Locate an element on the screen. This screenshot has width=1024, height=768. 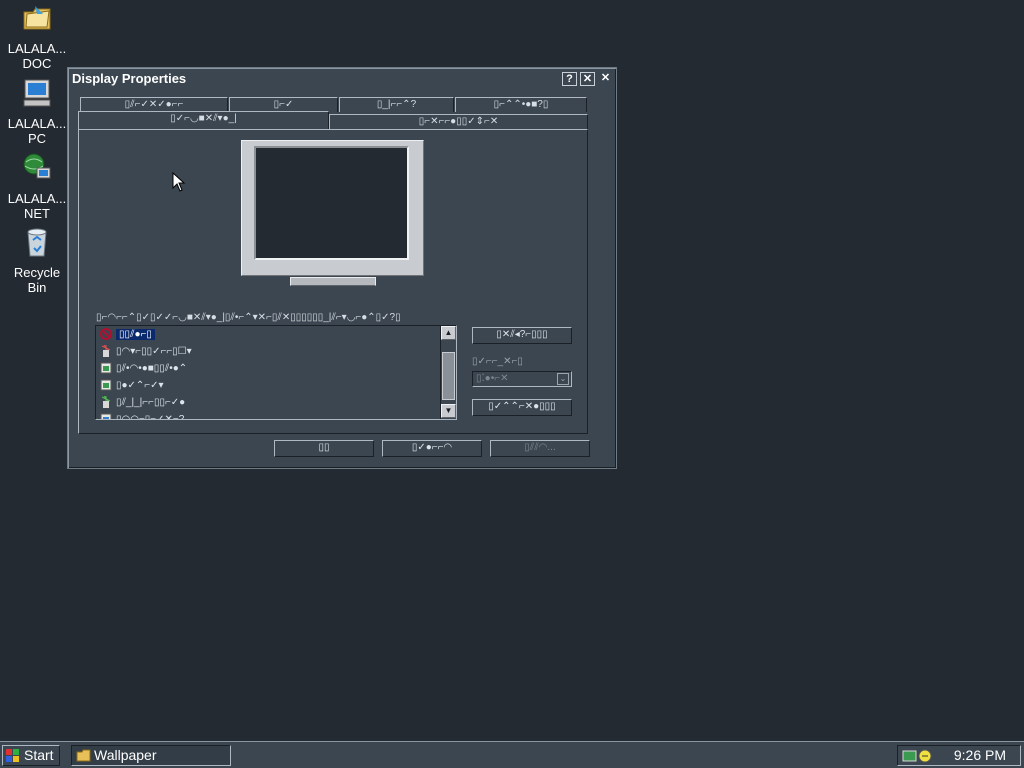
scroll-up-button: ▲ is located at coordinates (448, 333).